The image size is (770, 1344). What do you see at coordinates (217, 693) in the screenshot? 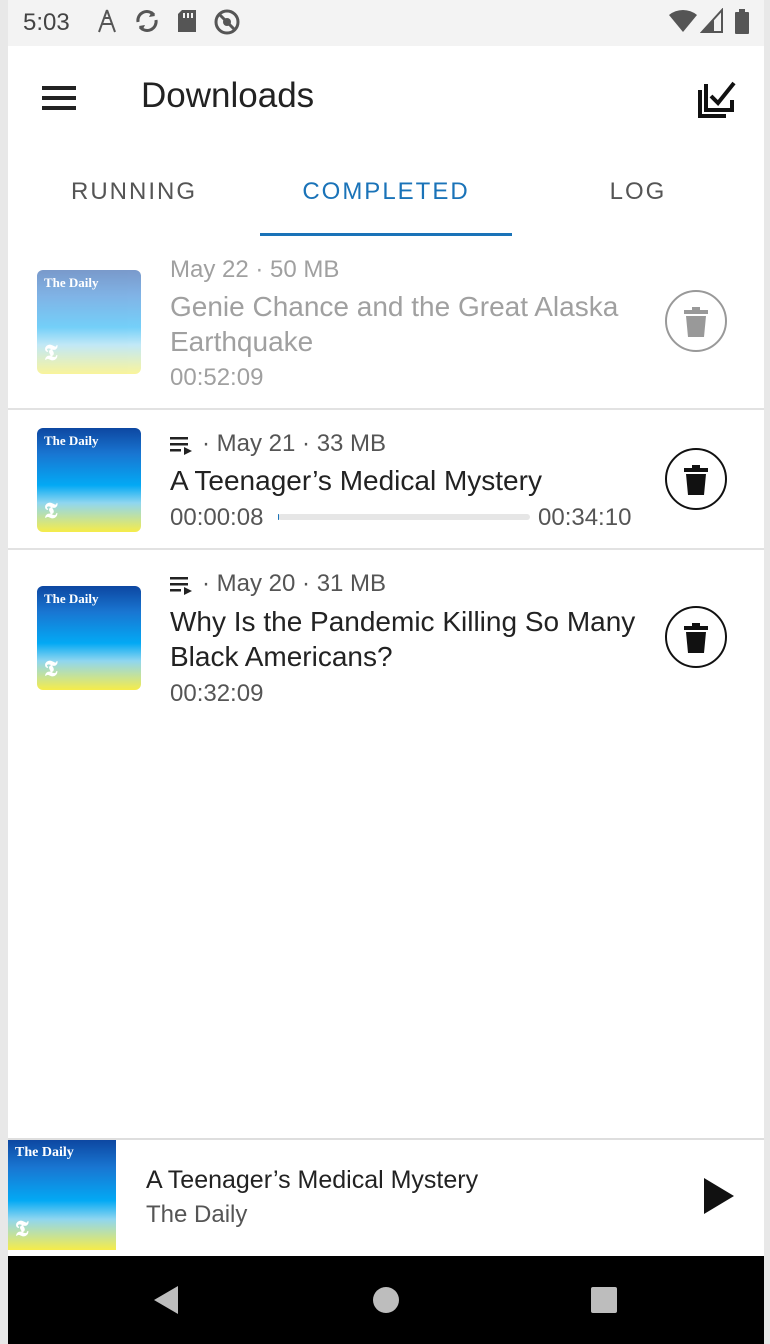
I see `episode-duration: 00:32:09` at bounding box center [217, 693].